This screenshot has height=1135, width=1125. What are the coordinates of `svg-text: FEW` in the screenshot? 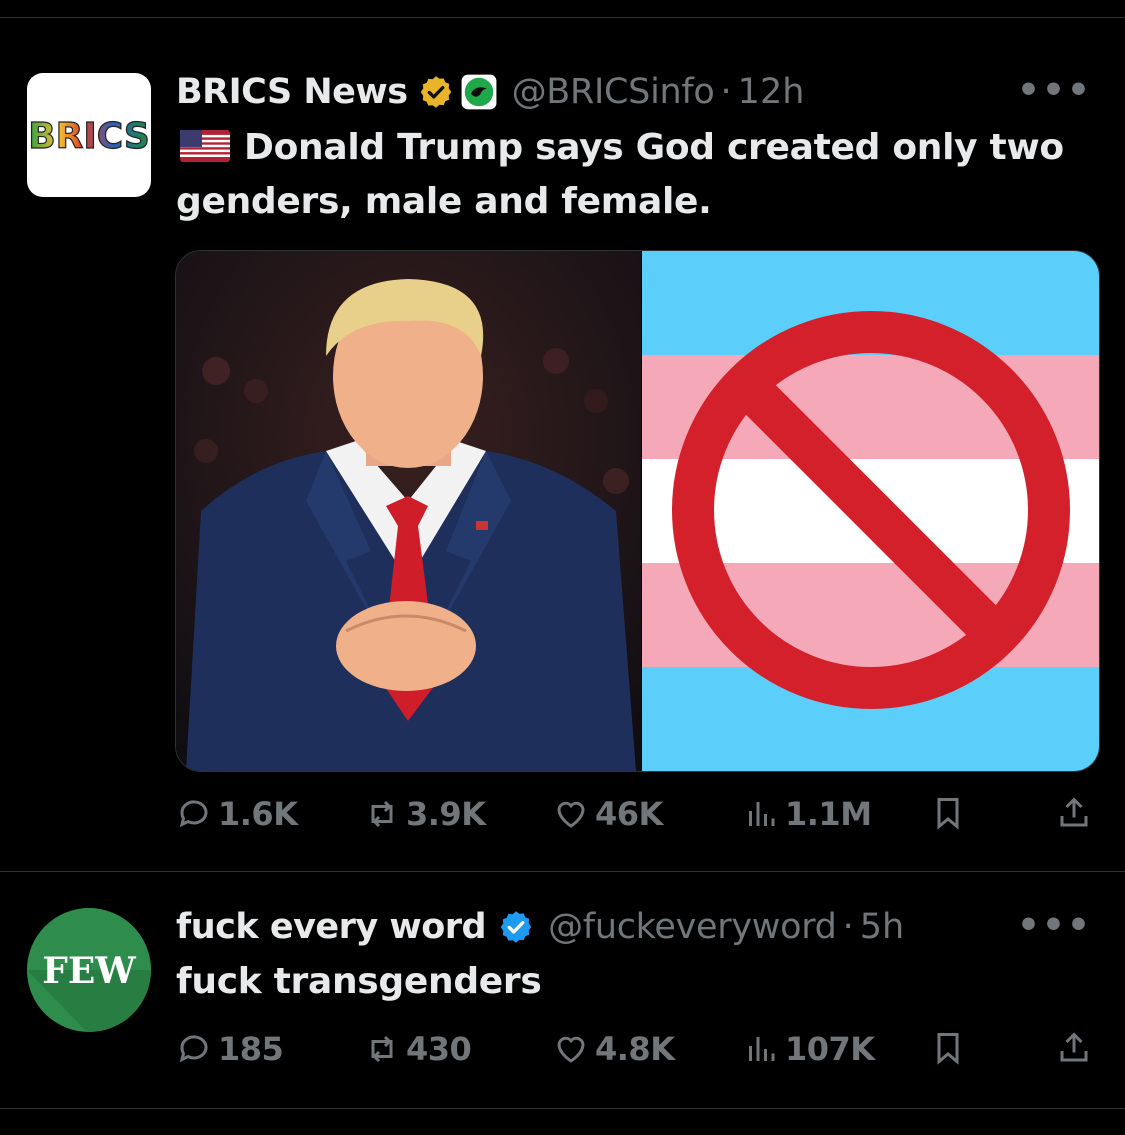 It's located at (89, 971).